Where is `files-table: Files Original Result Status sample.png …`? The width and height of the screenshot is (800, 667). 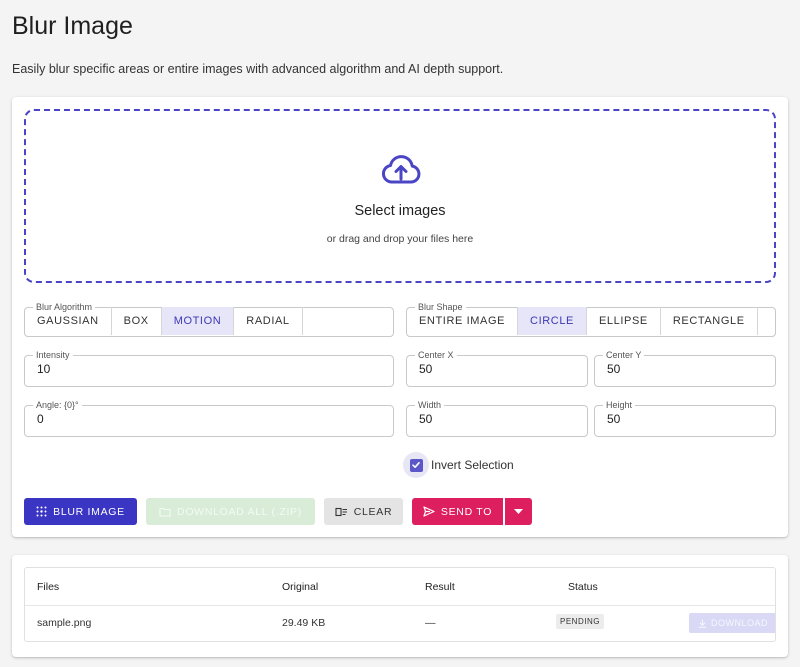 files-table: Files Original Result Status sample.png … is located at coordinates (400, 604).